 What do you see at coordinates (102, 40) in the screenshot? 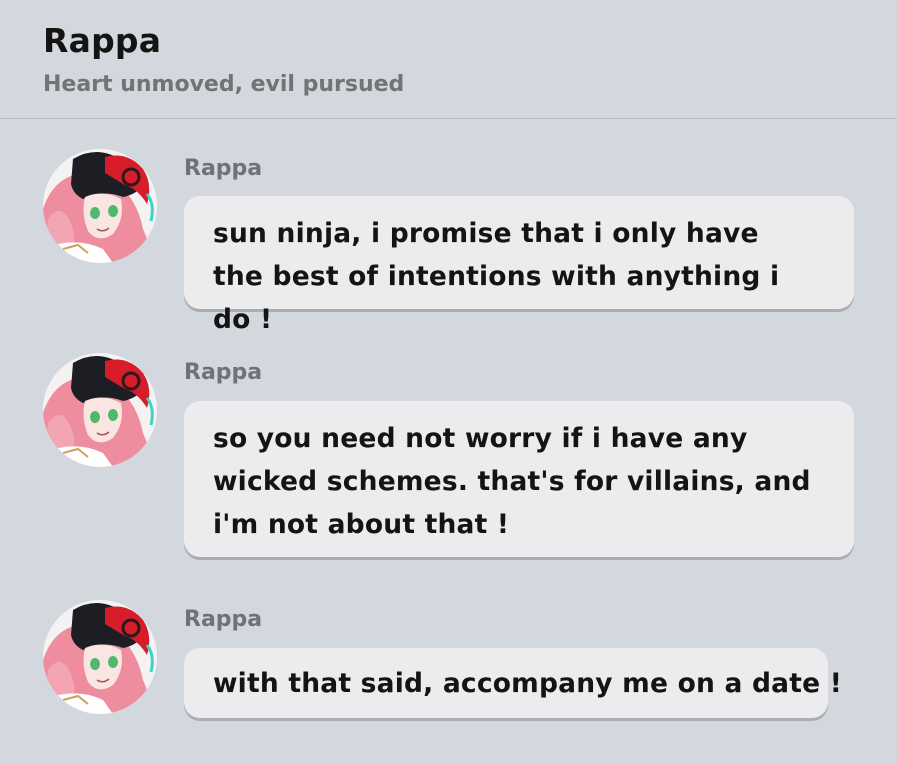
I see `chat-title: Rappa` at bounding box center [102, 40].